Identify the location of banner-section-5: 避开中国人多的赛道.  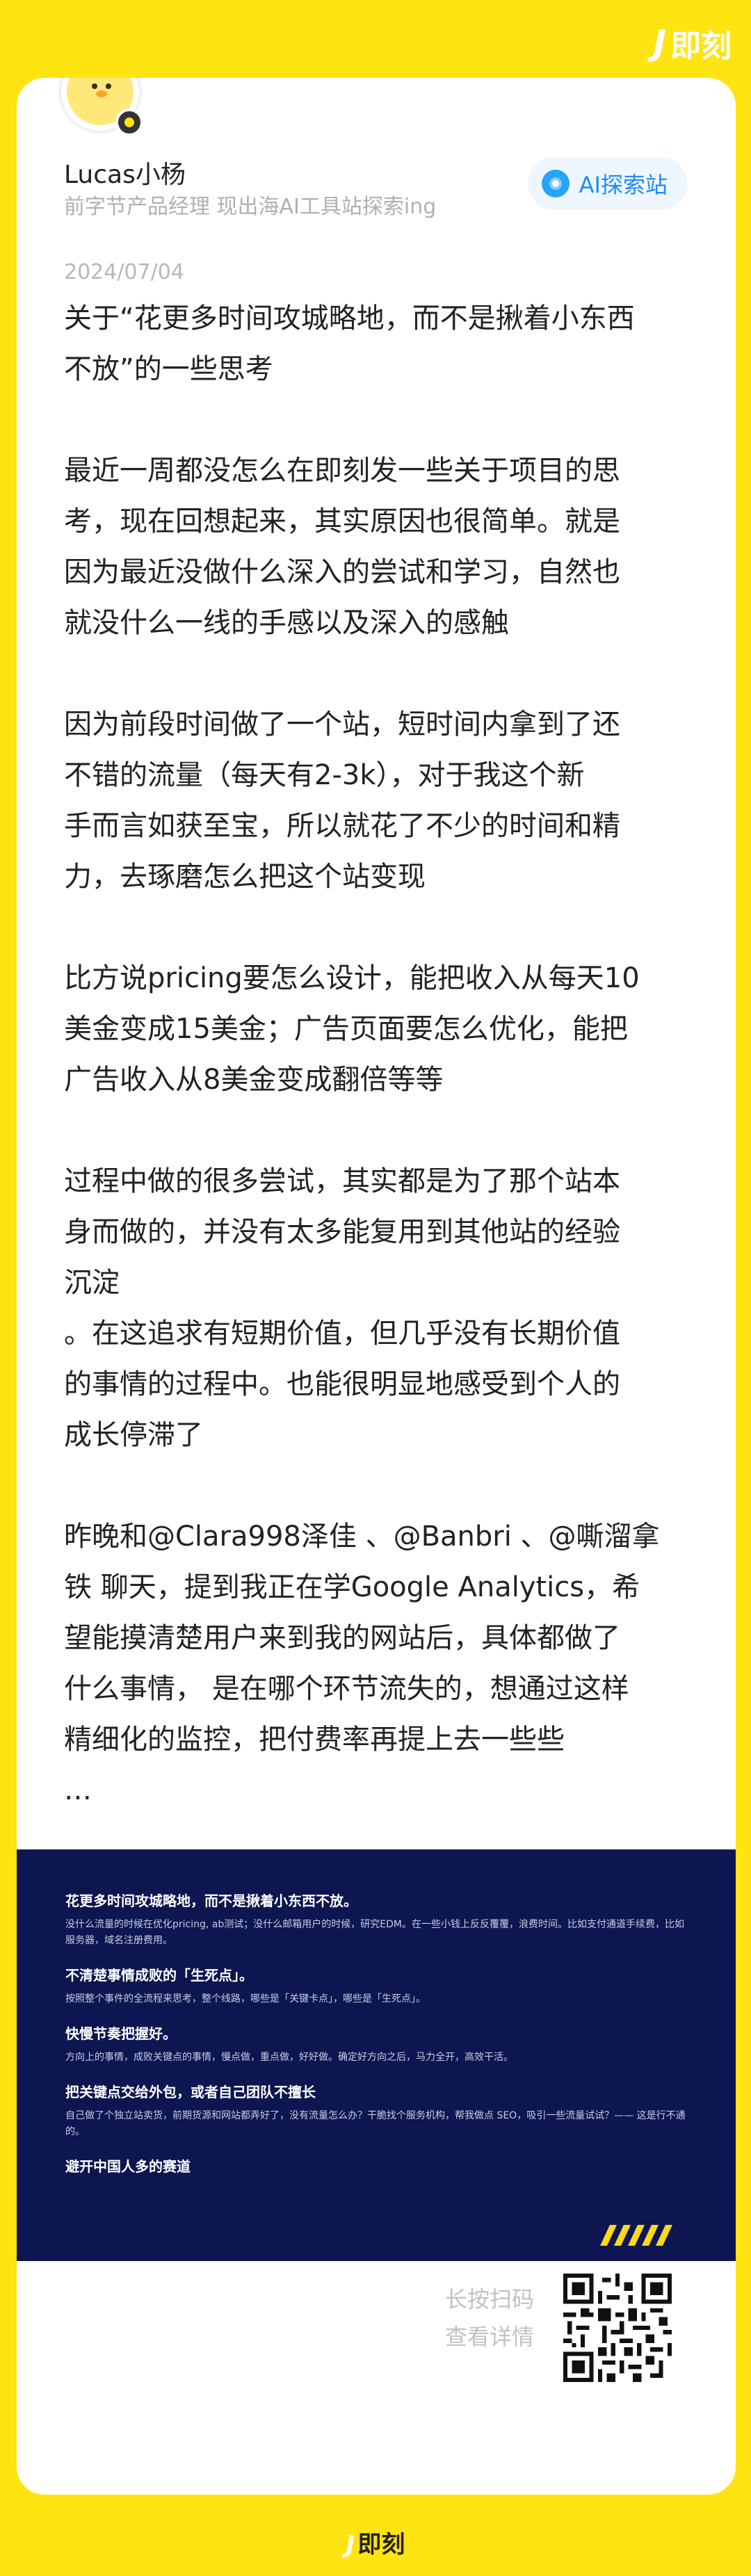
(376, 2165).